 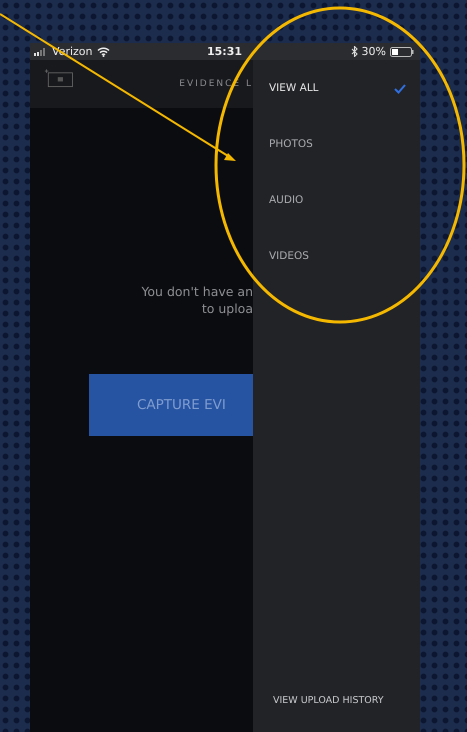 What do you see at coordinates (227, 308) in the screenshot?
I see `empty-message-line: to uploa` at bounding box center [227, 308].